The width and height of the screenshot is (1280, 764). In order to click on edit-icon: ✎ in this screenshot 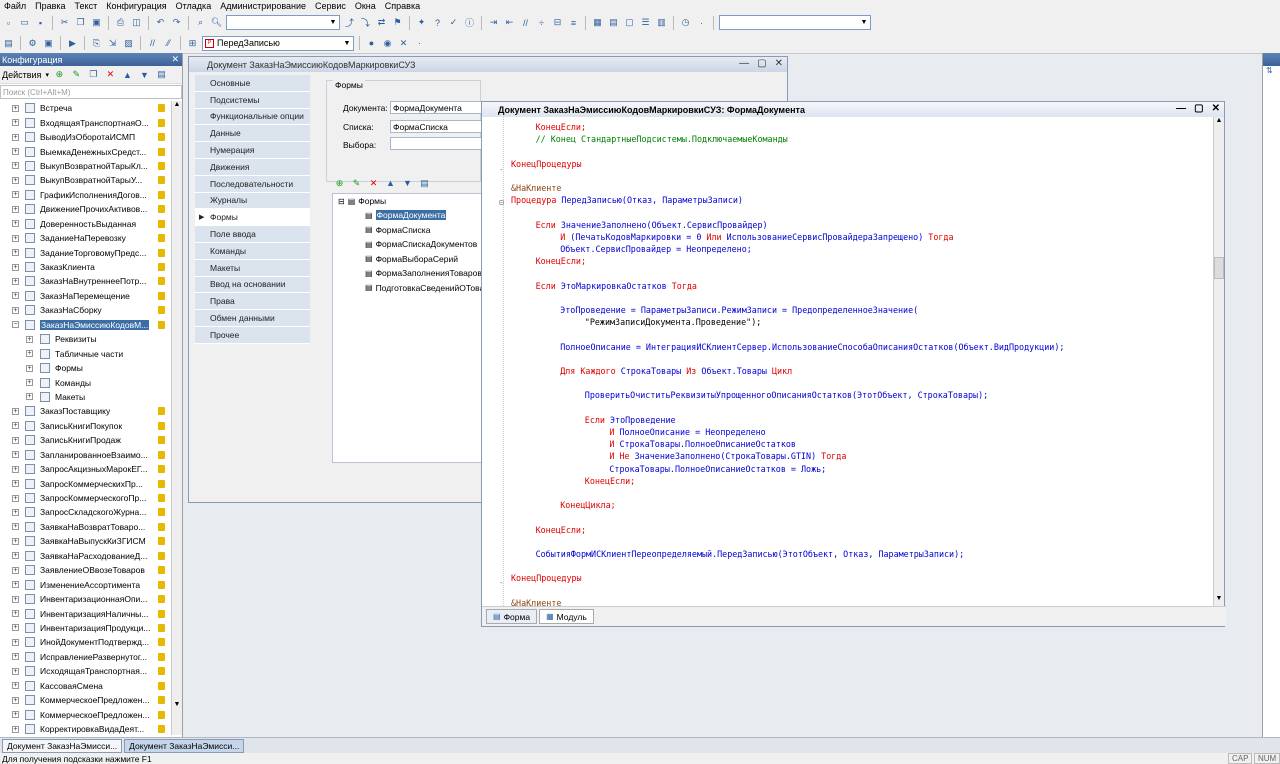, I will do `click(76, 74)`.